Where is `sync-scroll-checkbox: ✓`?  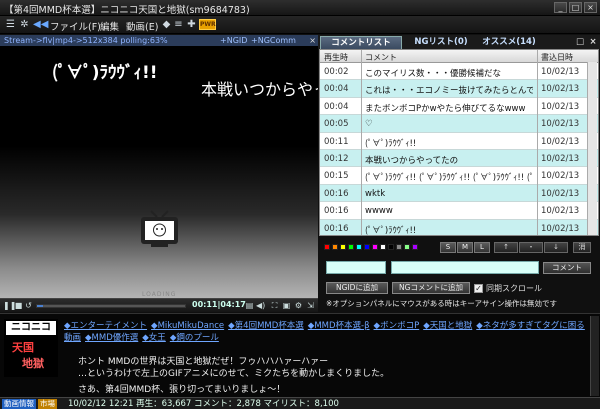
sync-scroll-checkbox: ✓ is located at coordinates (478, 288).